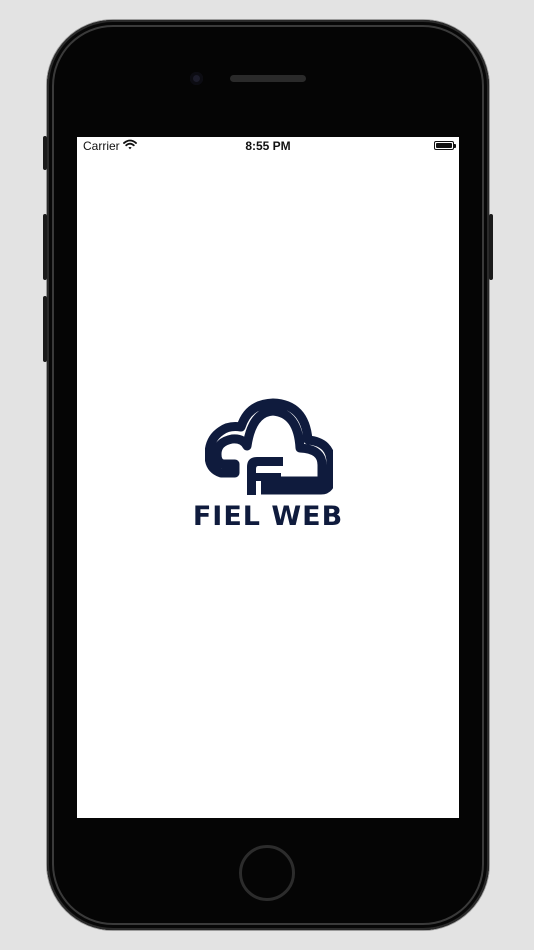 The width and height of the screenshot is (534, 950). I want to click on earpiece-speaker, so click(268, 78).